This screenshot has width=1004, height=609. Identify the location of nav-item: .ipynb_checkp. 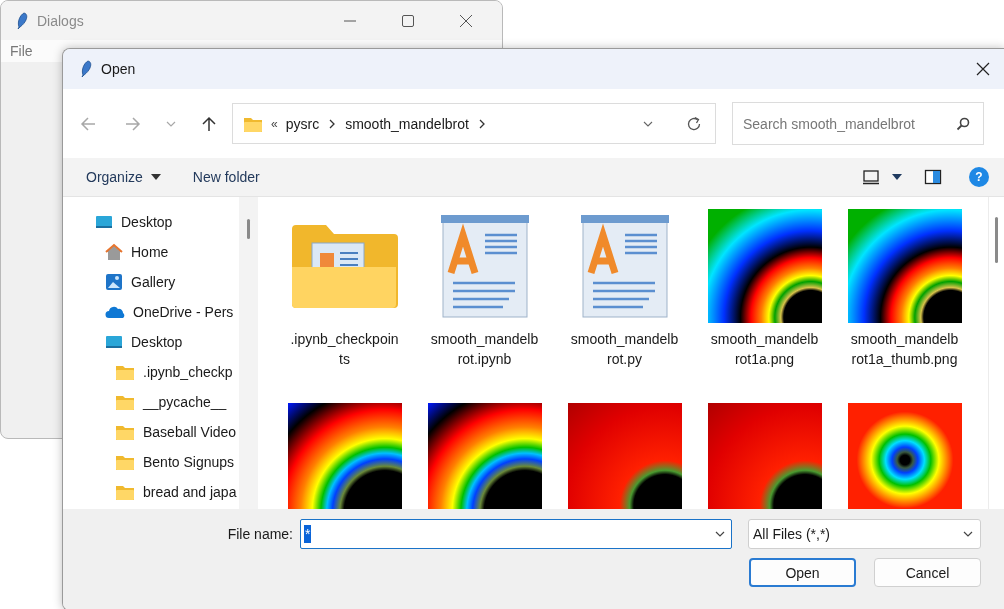
(151, 372).